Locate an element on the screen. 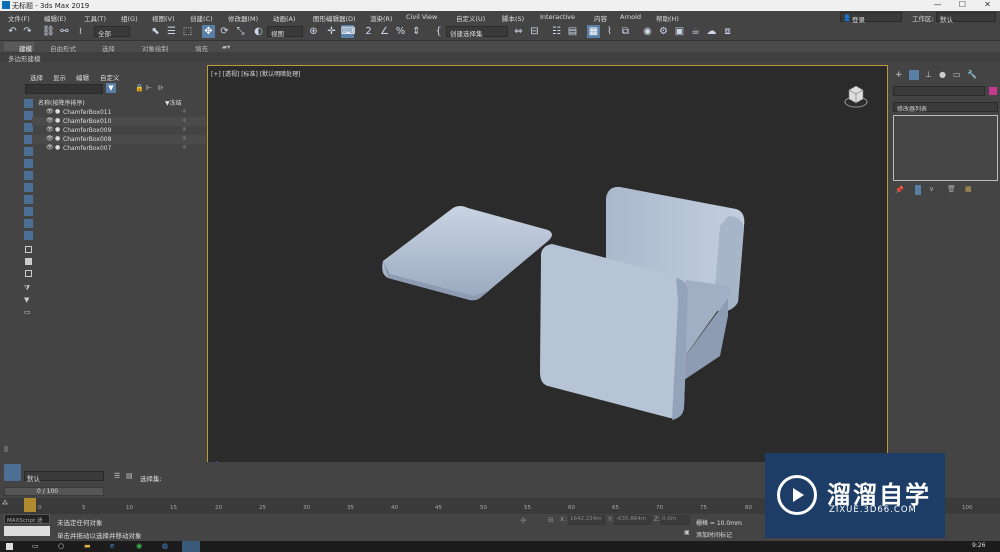 The image size is (1000, 552). display-frozen-icon is located at coordinates (28, 235).